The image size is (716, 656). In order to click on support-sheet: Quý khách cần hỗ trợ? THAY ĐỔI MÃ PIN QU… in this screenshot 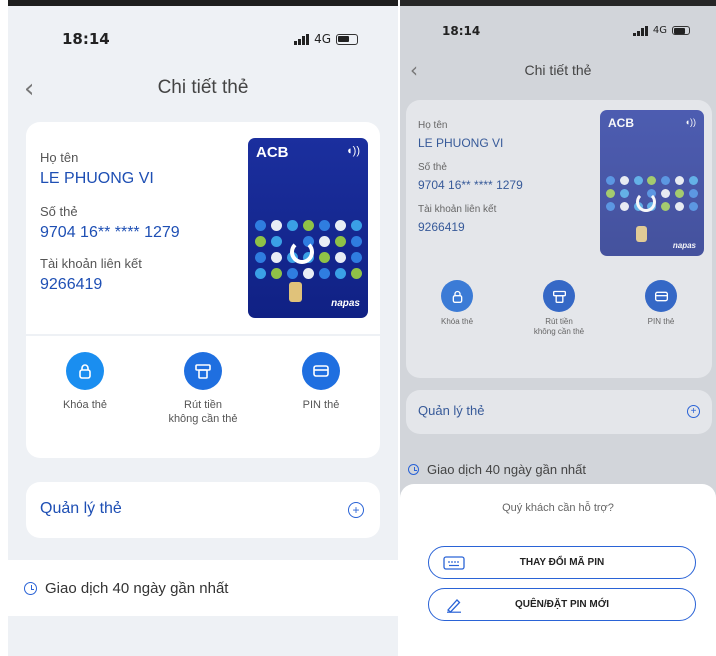, I will do `click(558, 570)`.